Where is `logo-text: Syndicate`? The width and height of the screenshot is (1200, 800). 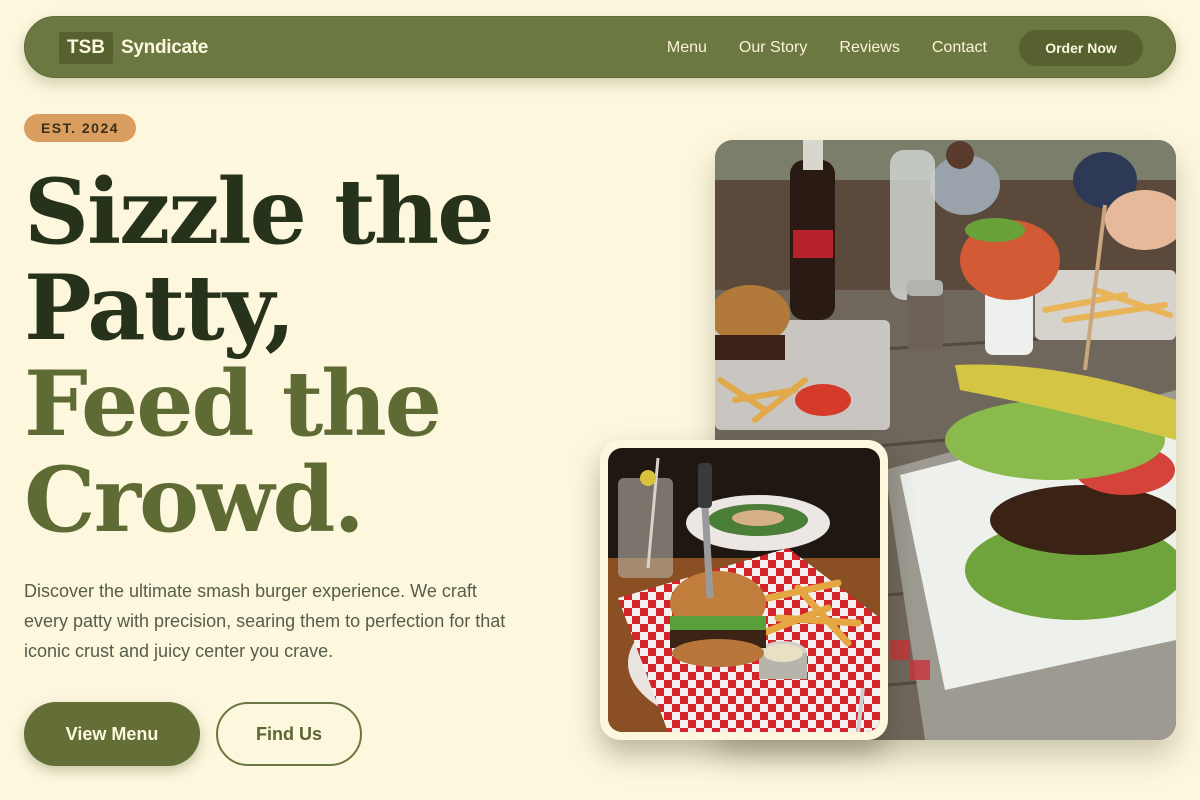
logo-text: Syndicate is located at coordinates (165, 47).